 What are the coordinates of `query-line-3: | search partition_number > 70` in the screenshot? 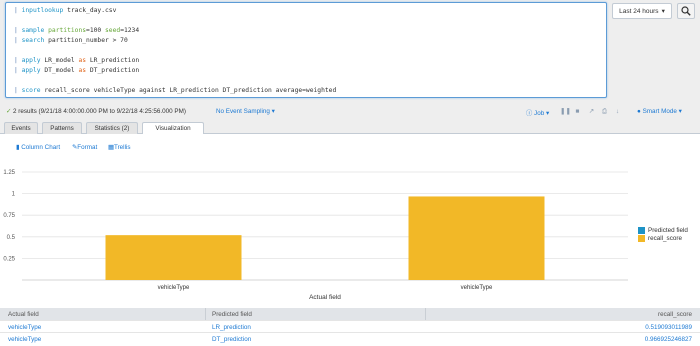 It's located at (71, 40).